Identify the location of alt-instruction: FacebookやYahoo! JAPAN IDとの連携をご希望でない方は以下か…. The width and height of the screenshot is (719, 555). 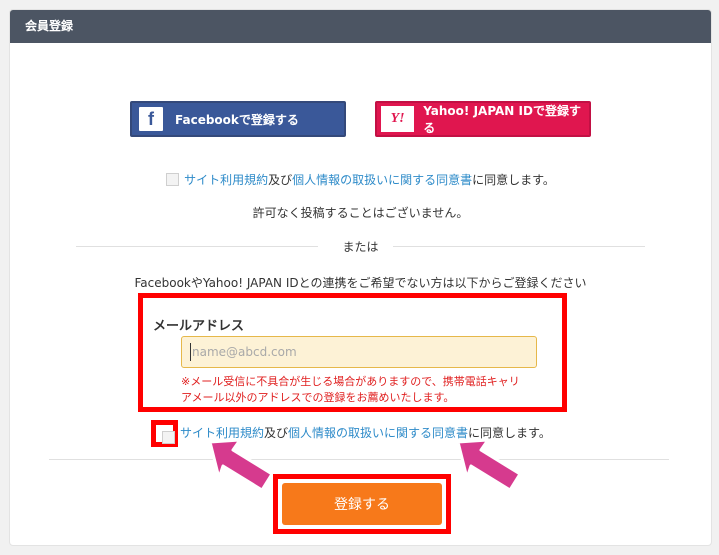
(360, 283).